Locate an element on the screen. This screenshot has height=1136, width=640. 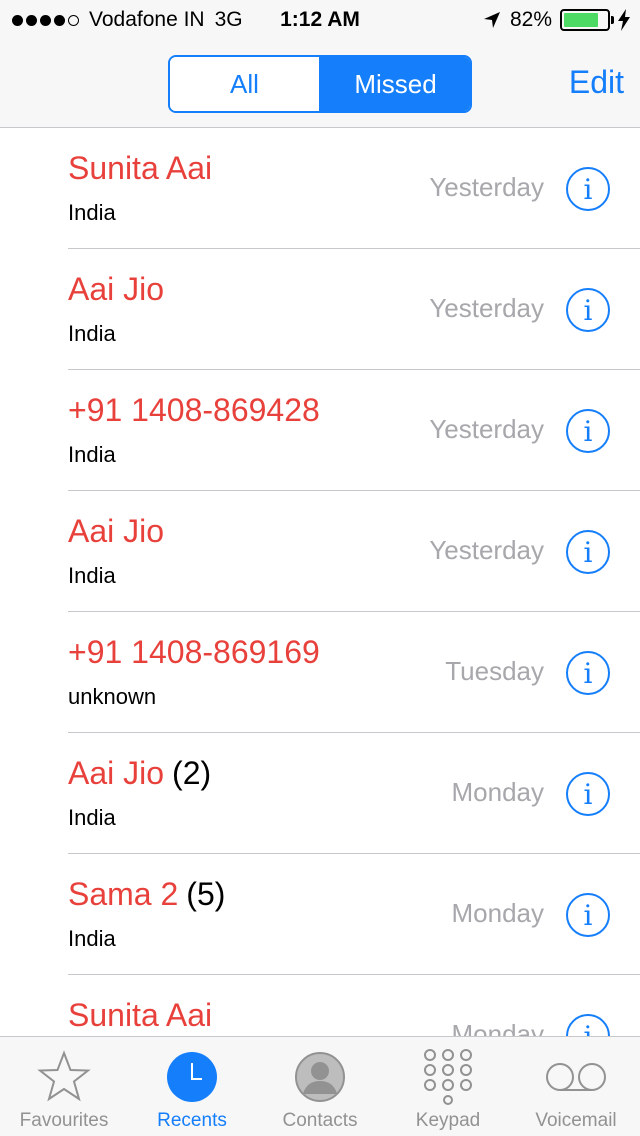
status-bar: Vodafone IN 3G 1:12 AM 82% is located at coordinates (320, 20).